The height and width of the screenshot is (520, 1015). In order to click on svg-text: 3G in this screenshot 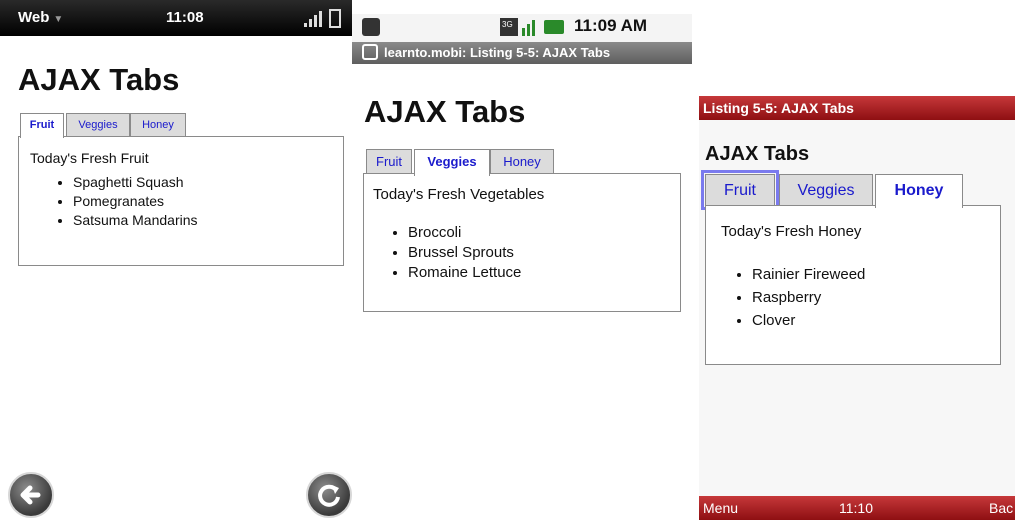, I will do `click(507, 24)`.